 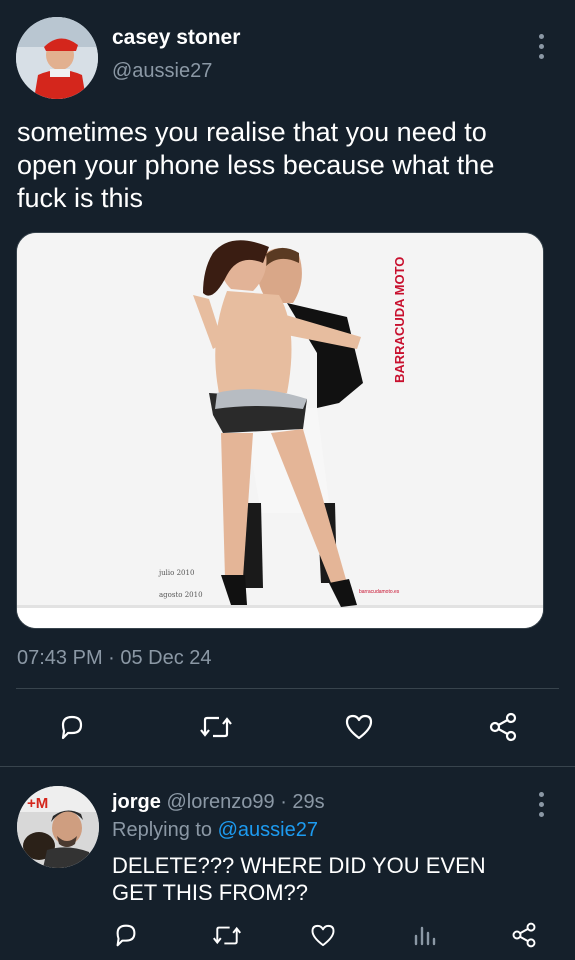 What do you see at coordinates (136, 802) in the screenshot?
I see `reply-author-name: jorge` at bounding box center [136, 802].